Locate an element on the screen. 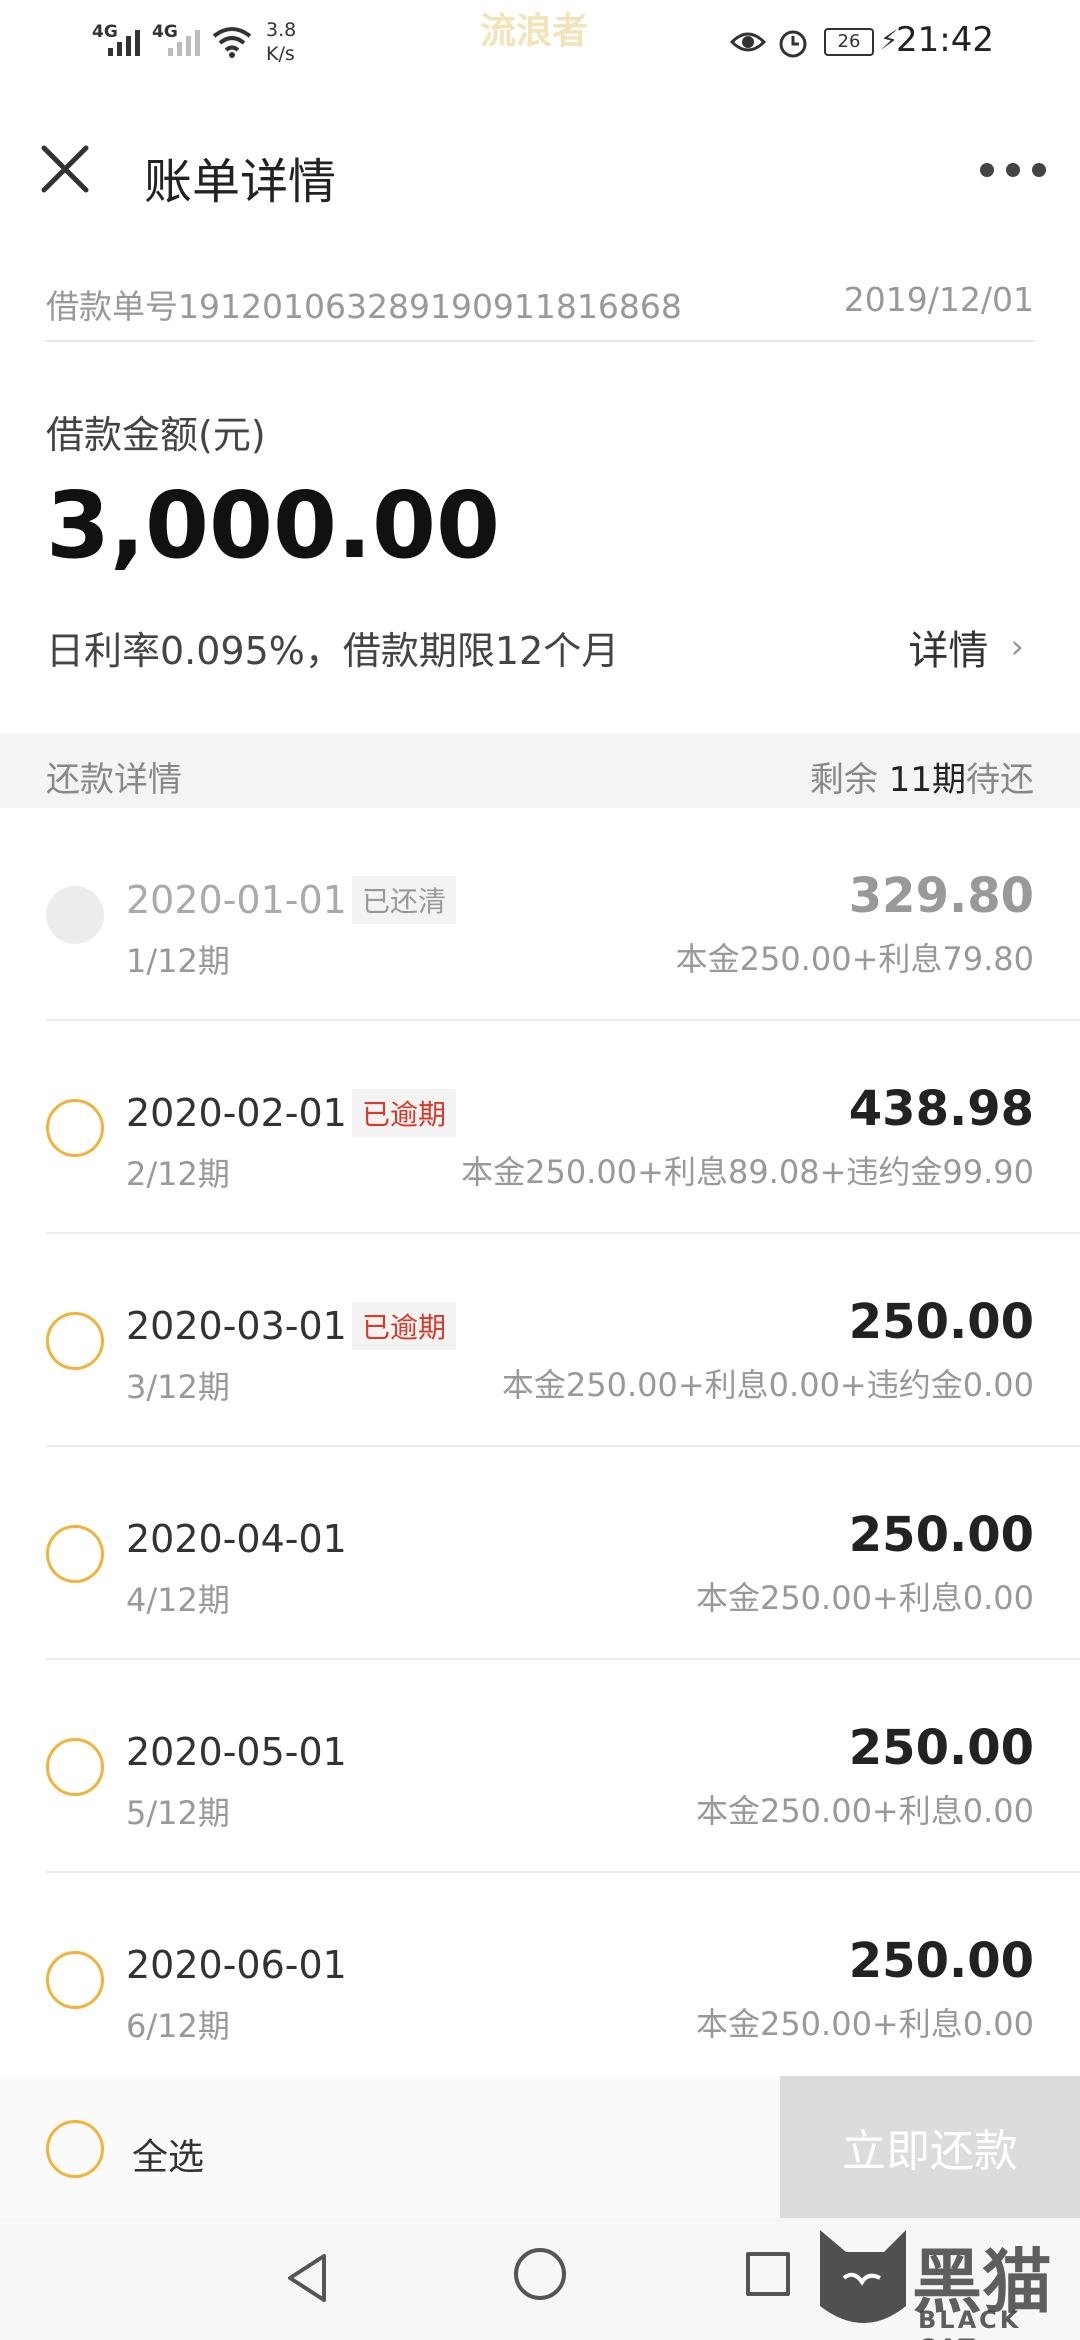 Image resolution: width=1080 pixels, height=2340 pixels. page-title: 账单详情 is located at coordinates (240, 182).